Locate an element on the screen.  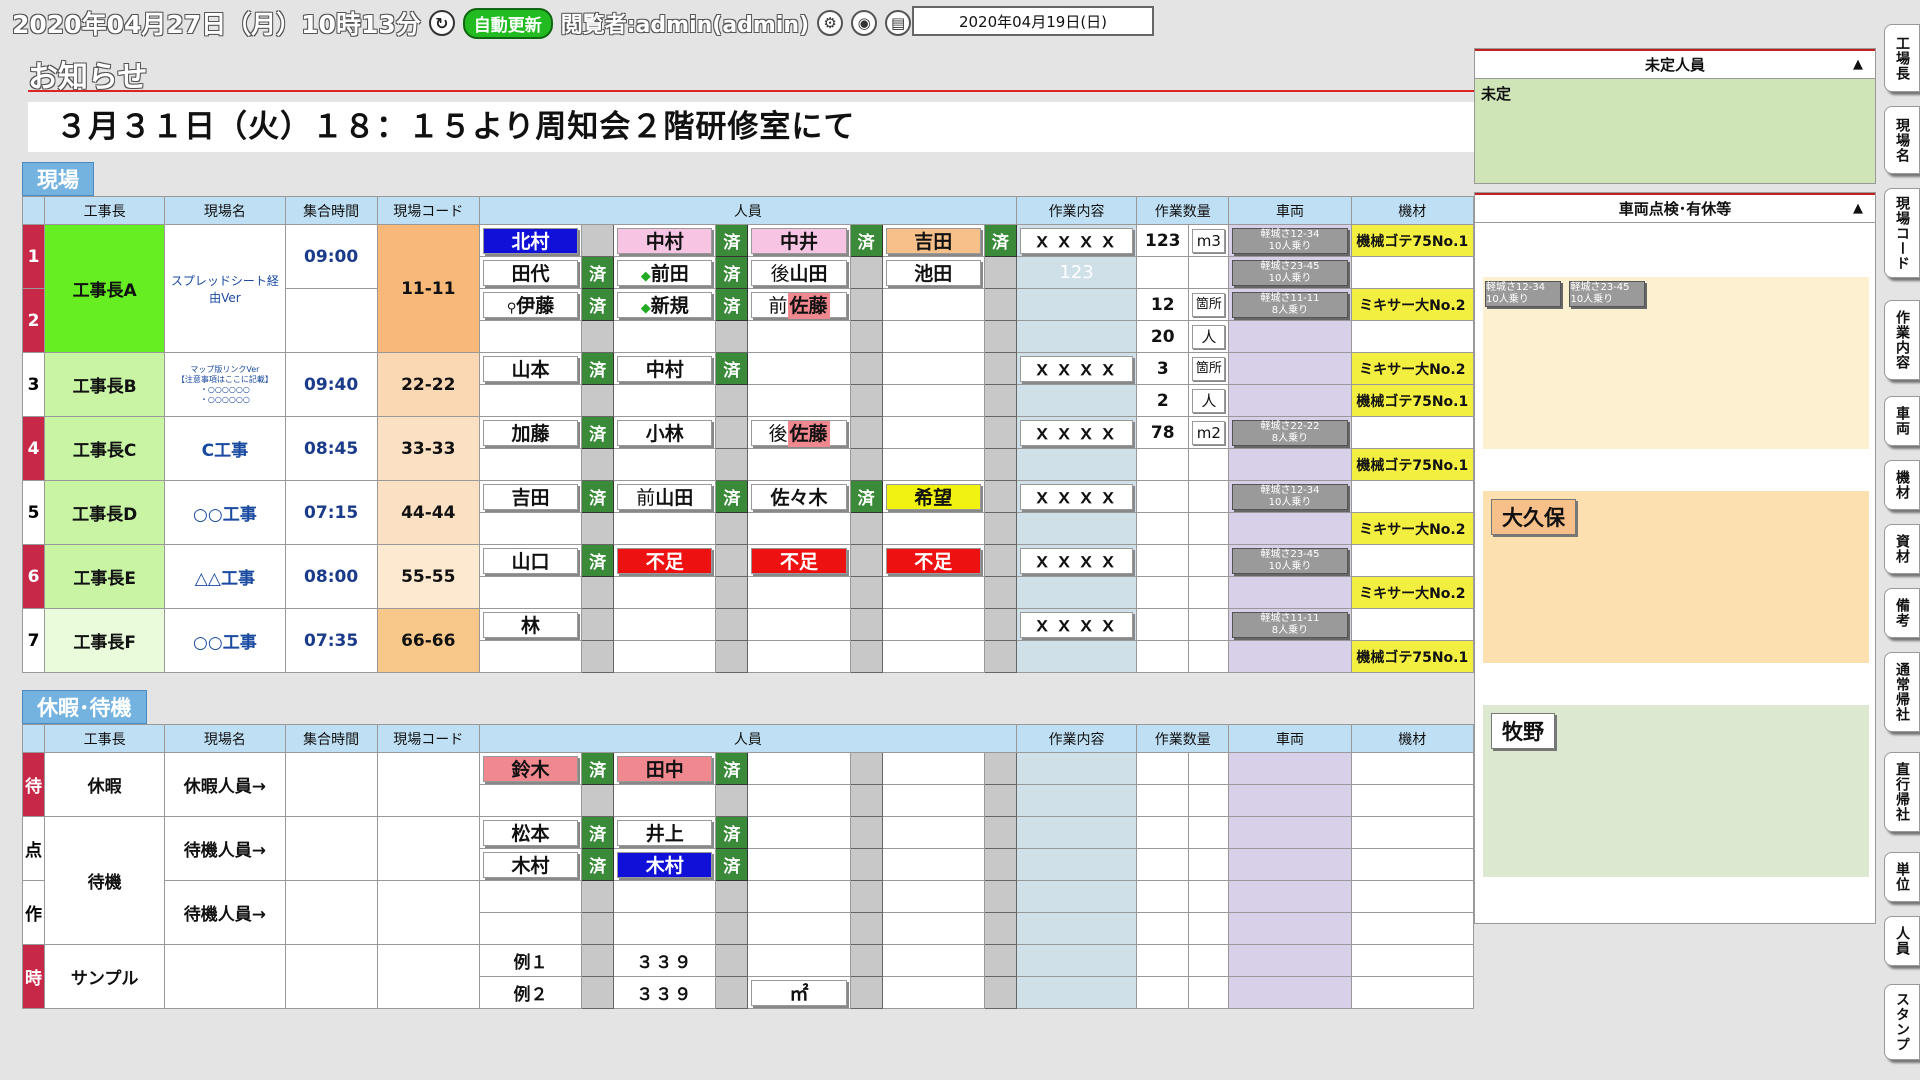
qty-cell: 12 is located at coordinates (1163, 304).